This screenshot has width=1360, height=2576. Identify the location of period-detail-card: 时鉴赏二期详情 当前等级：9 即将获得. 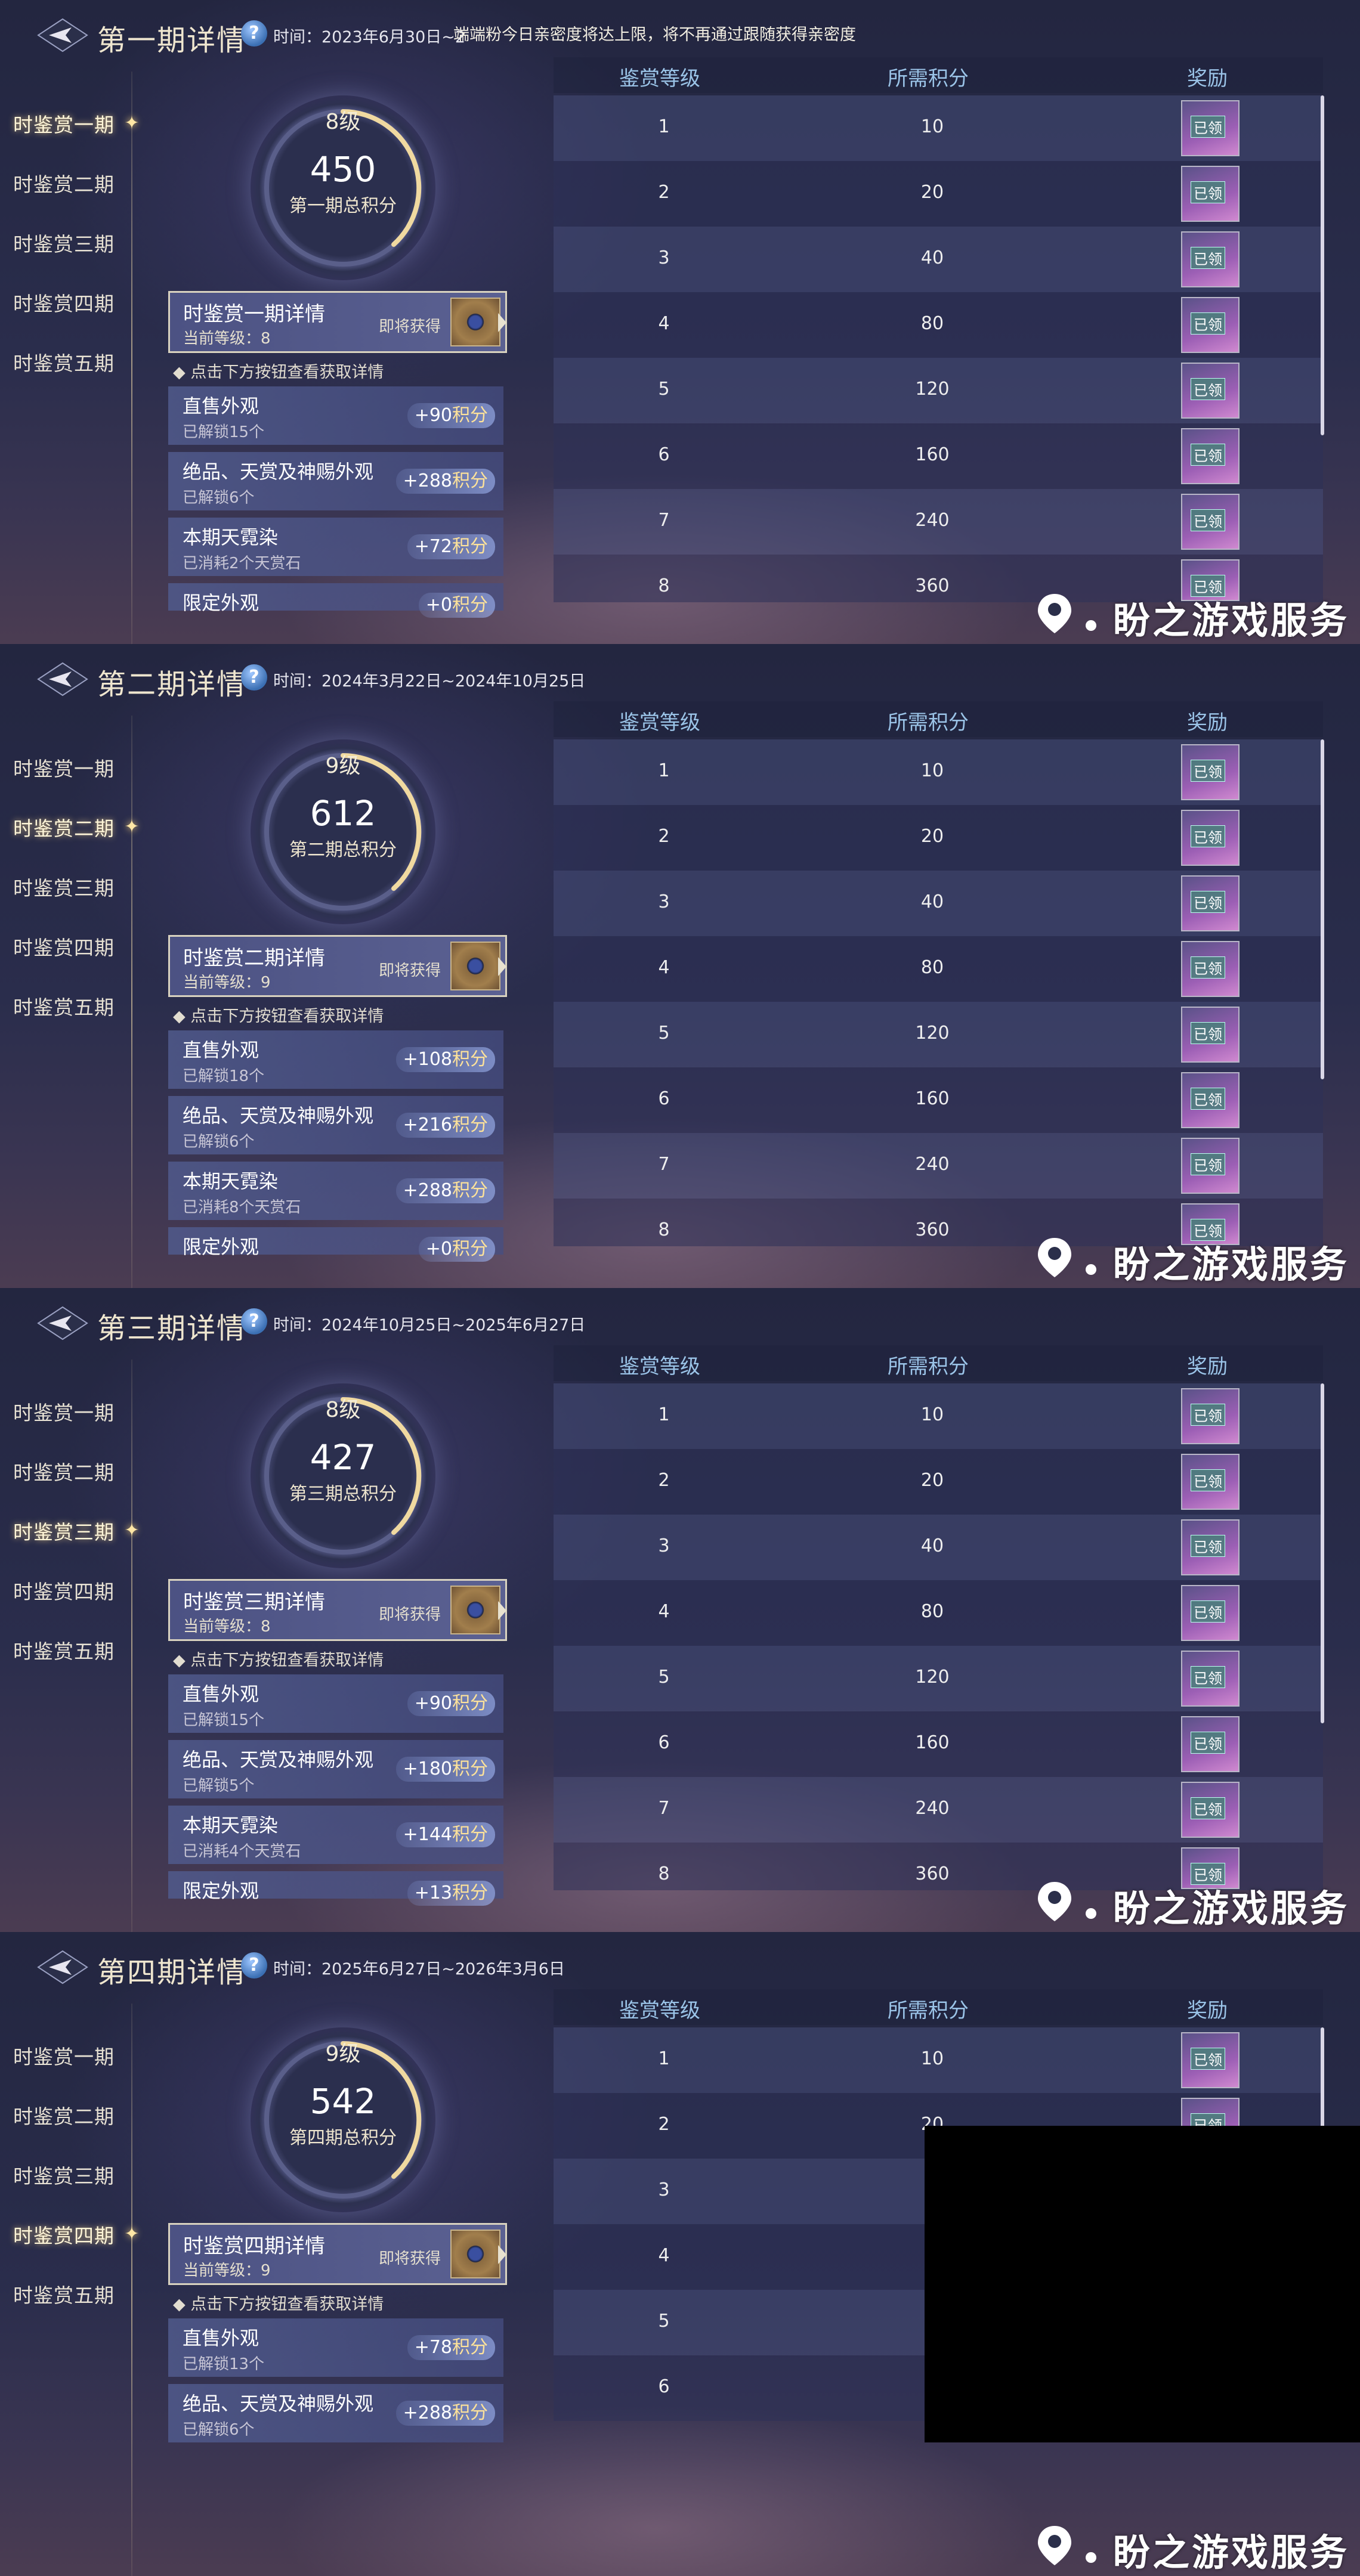
(337, 966).